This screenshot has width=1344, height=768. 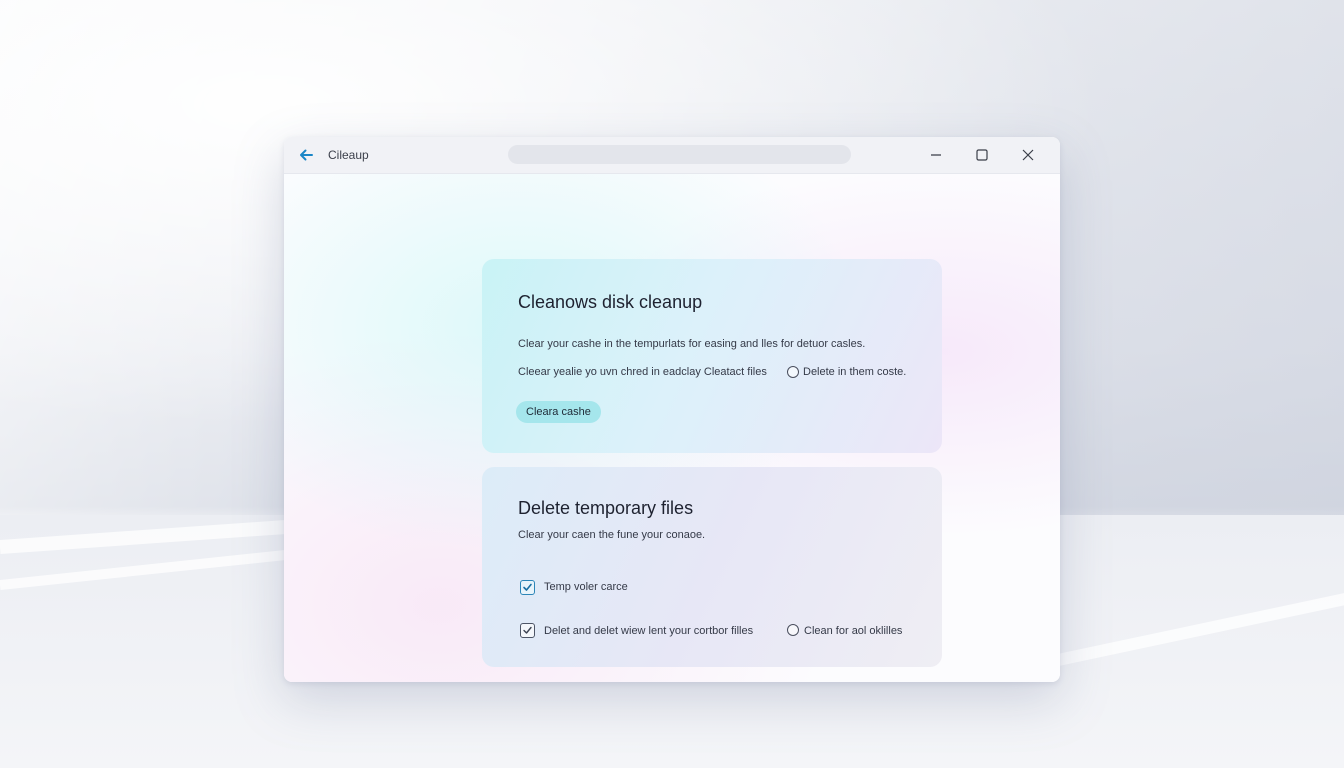 What do you see at coordinates (793, 630) in the screenshot?
I see `clean-all-radio` at bounding box center [793, 630].